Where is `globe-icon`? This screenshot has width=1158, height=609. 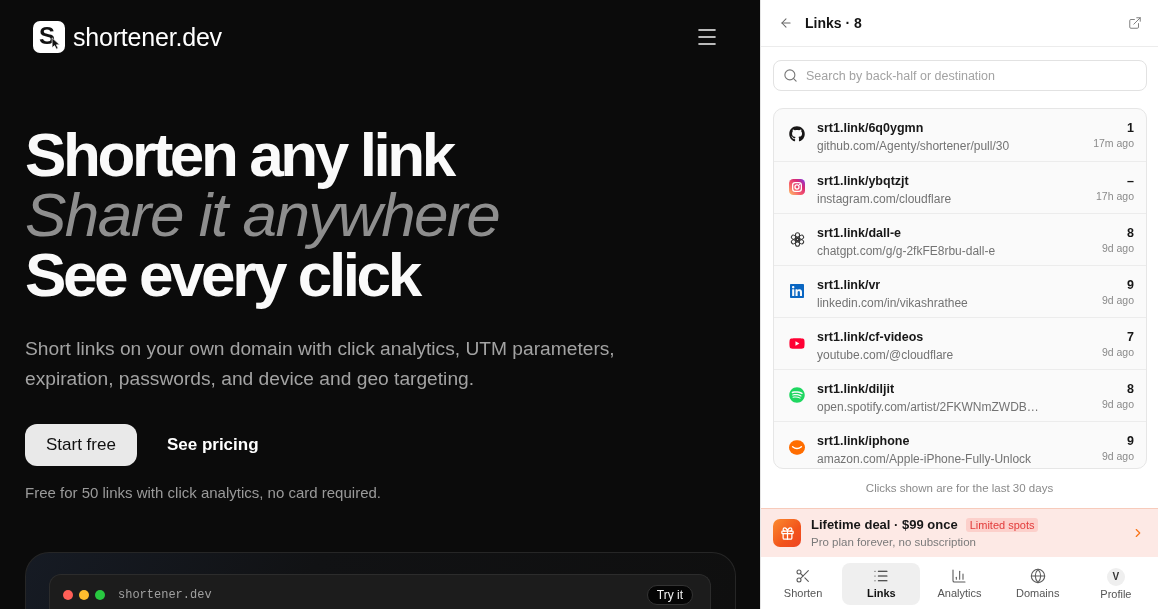
globe-icon is located at coordinates (1037, 576).